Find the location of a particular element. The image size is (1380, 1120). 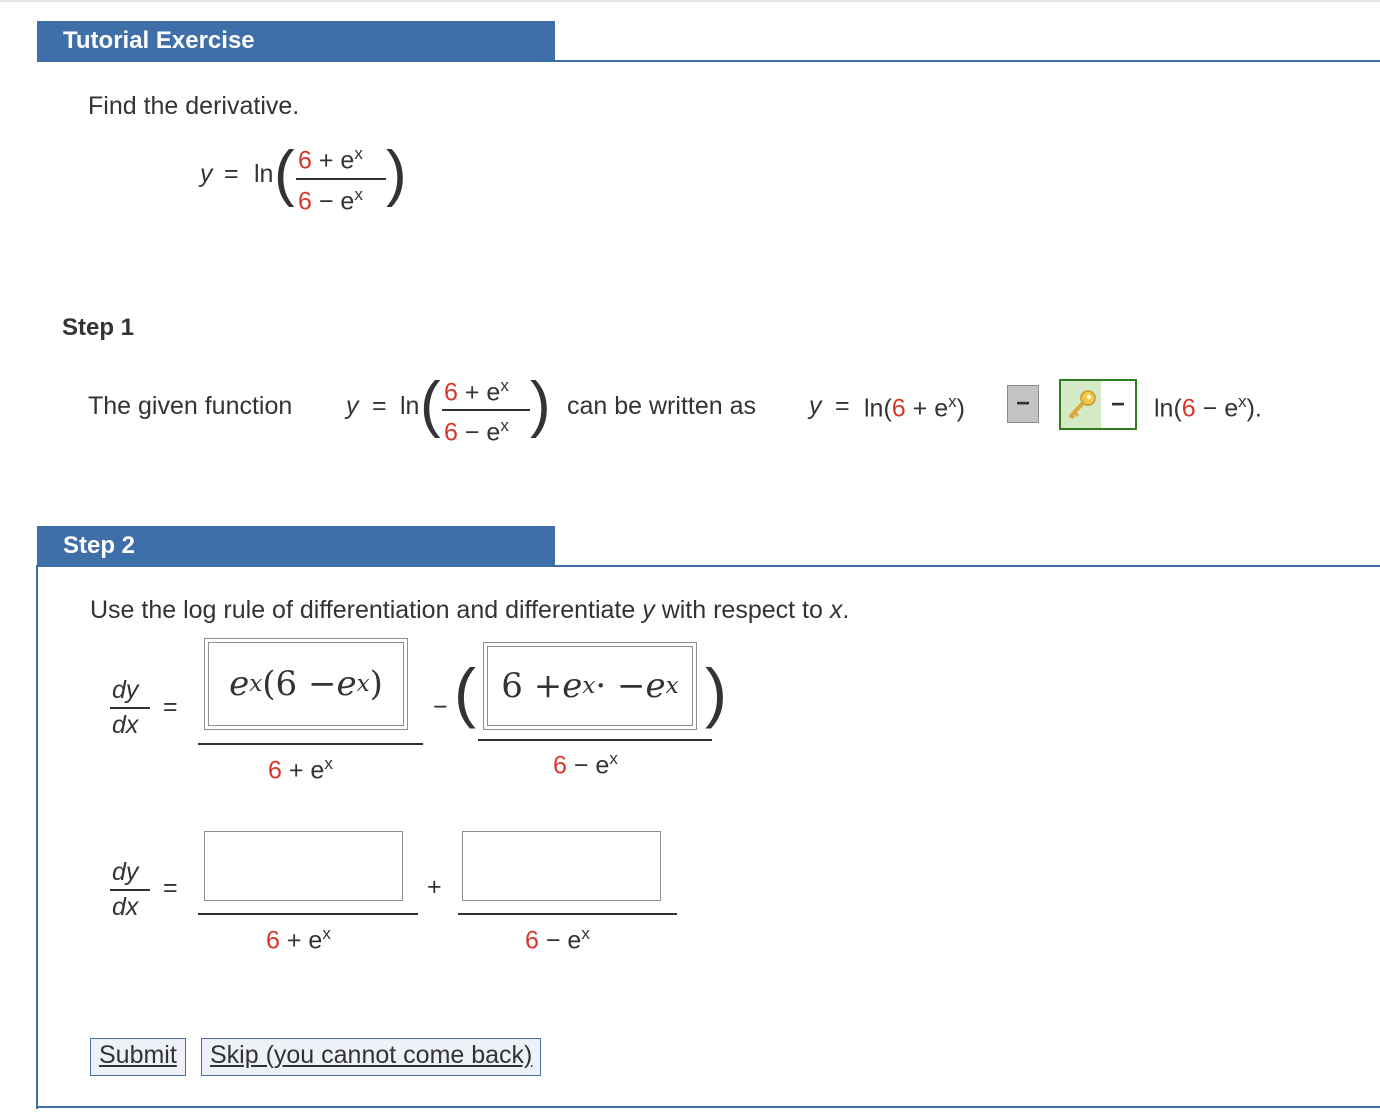

row2-operator: + is located at coordinates (434, 887).